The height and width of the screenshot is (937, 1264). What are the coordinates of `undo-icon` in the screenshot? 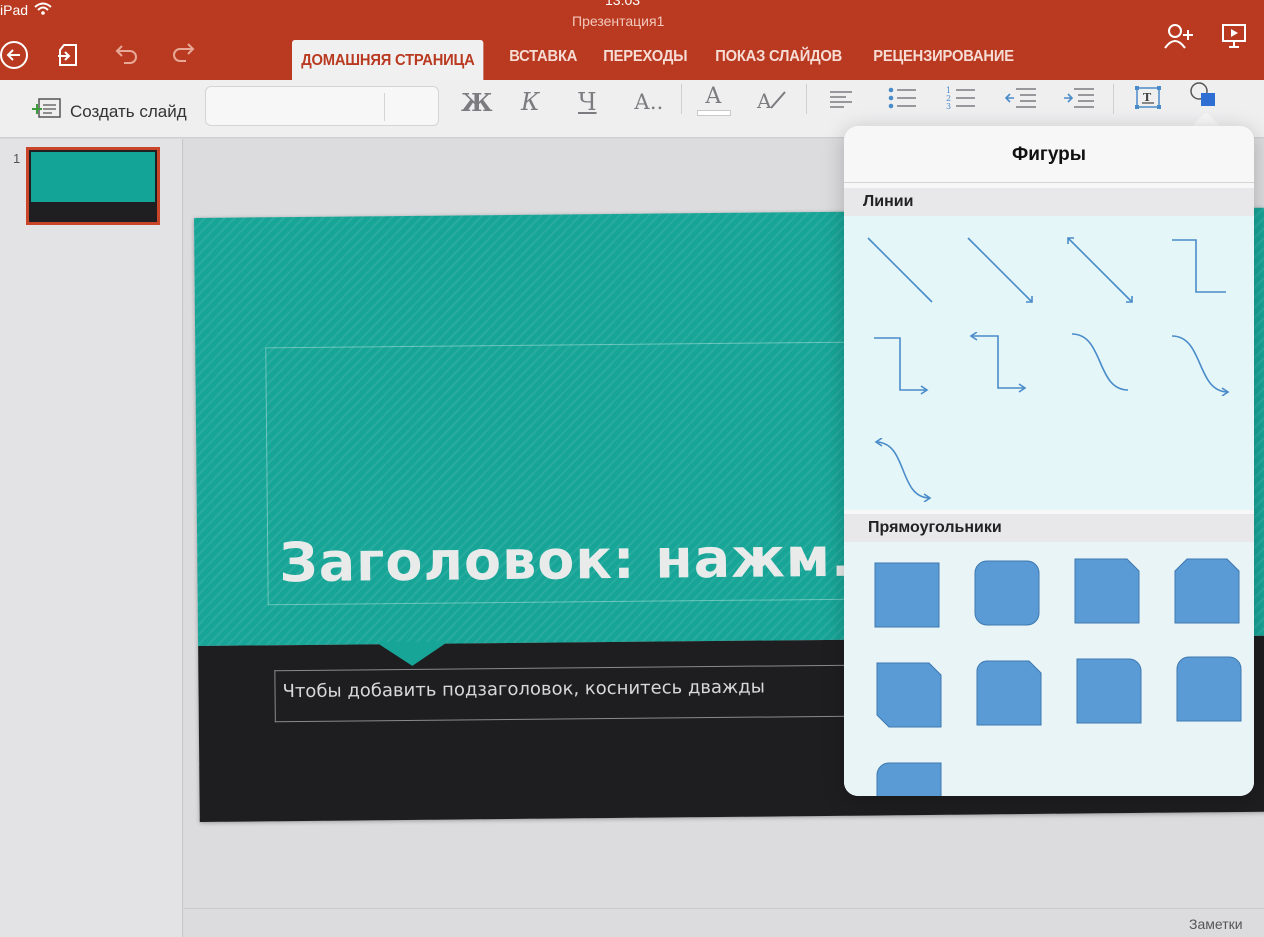 It's located at (126, 56).